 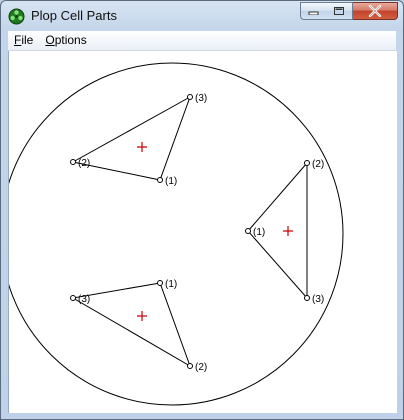 What do you see at coordinates (70, 40) in the screenshot?
I see `menu-options-label: ptions` at bounding box center [70, 40].